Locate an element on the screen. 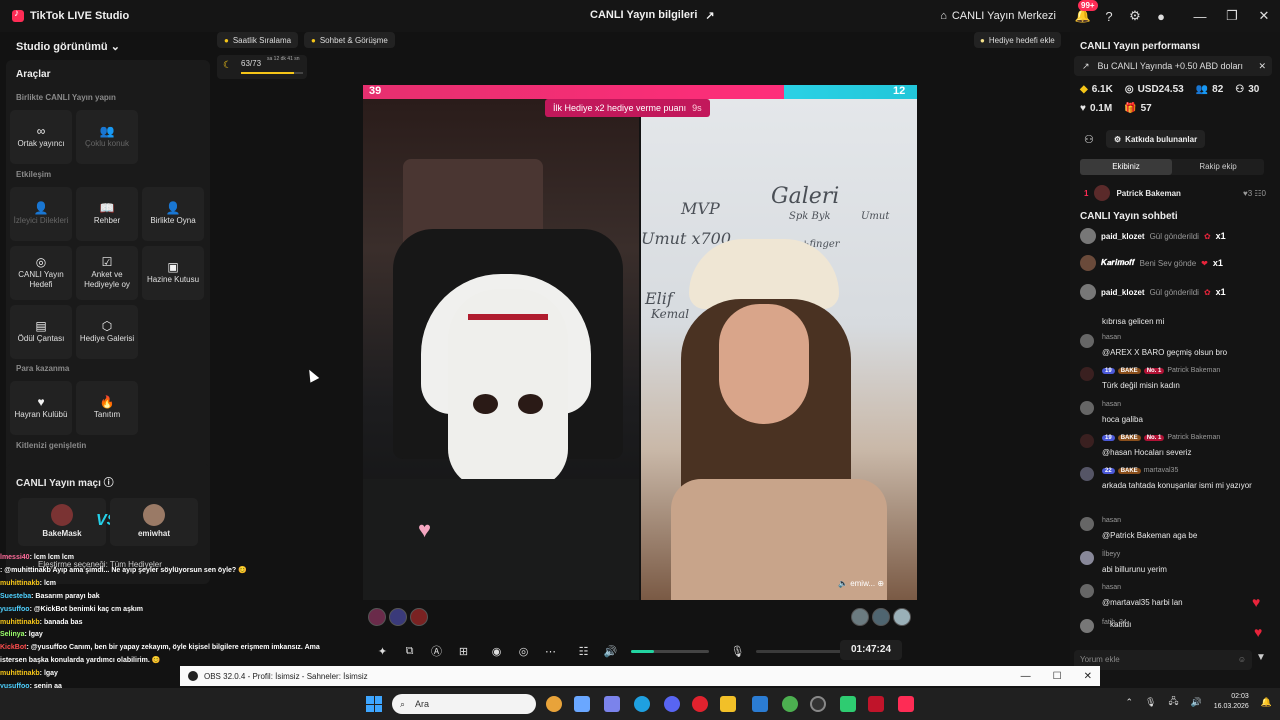  tile-fan-club: ♥ Hayran Kulübü is located at coordinates (41, 408).